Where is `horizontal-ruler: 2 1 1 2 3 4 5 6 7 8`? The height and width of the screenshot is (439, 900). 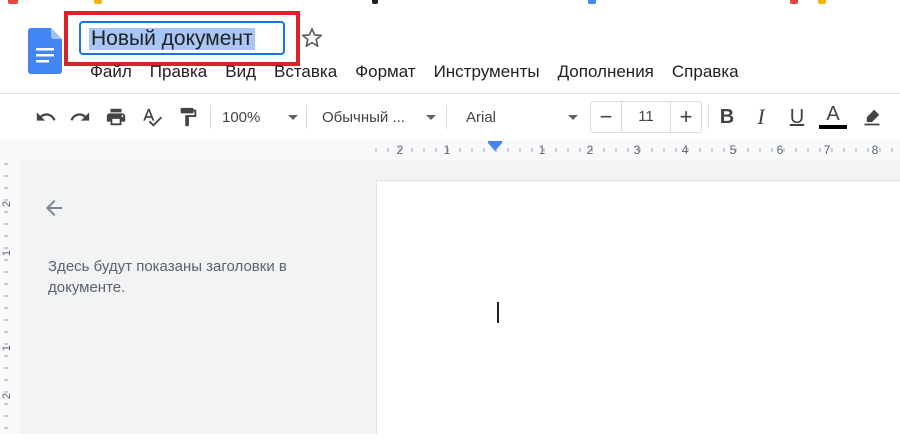 horizontal-ruler: 2 1 1 2 3 4 5 6 7 8 is located at coordinates (450, 150).